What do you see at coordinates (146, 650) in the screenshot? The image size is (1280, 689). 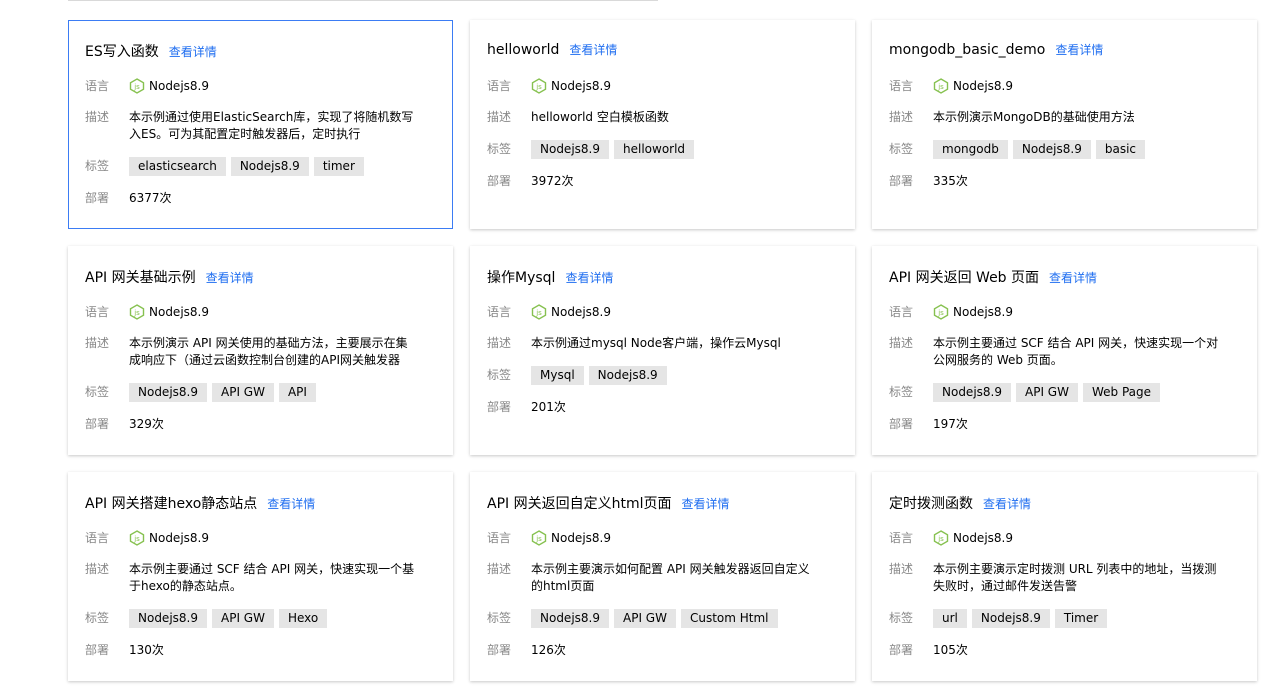 I see `deploy-count: 130次` at bounding box center [146, 650].